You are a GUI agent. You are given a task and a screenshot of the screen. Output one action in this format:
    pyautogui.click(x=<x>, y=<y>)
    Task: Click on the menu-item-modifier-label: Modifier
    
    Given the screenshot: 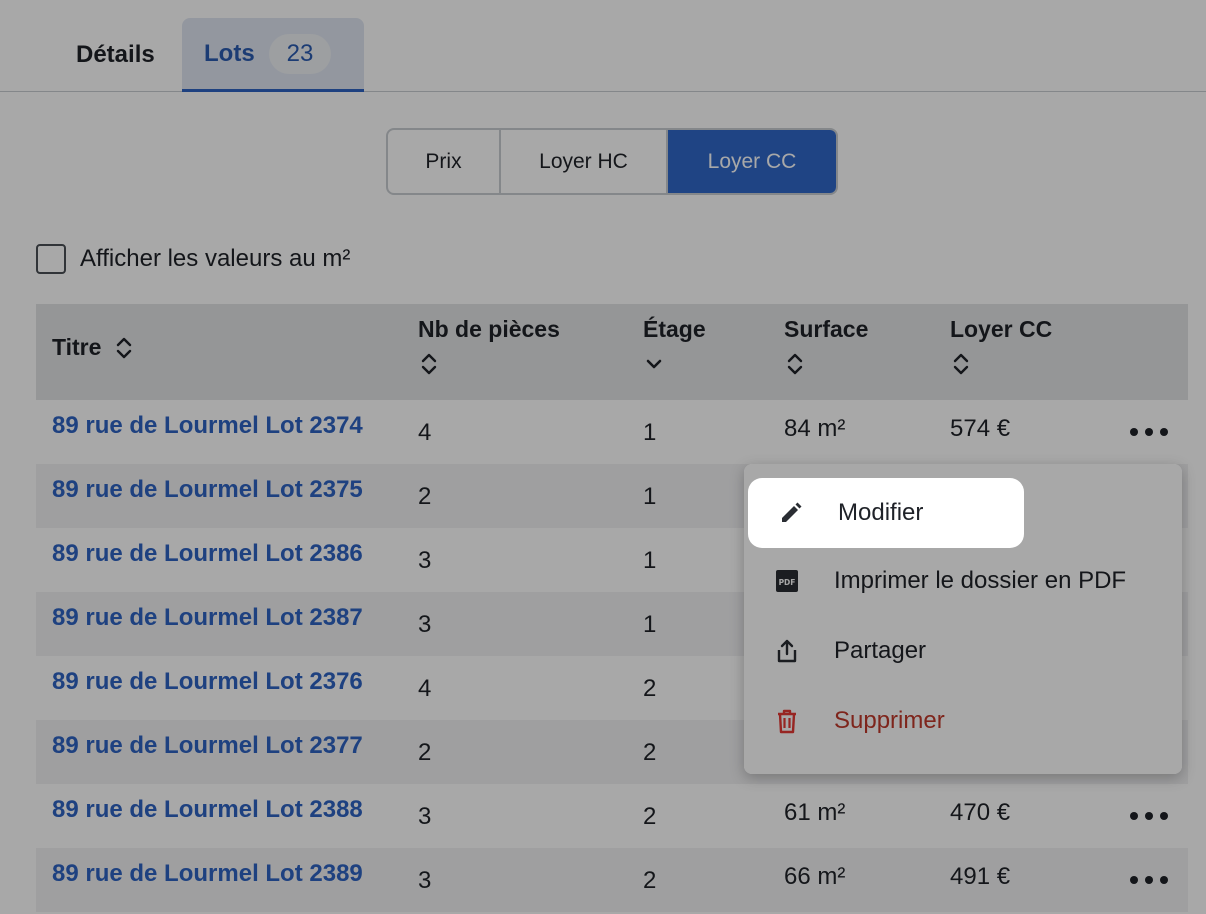 What is the action you would take?
    pyautogui.click(x=881, y=512)
    